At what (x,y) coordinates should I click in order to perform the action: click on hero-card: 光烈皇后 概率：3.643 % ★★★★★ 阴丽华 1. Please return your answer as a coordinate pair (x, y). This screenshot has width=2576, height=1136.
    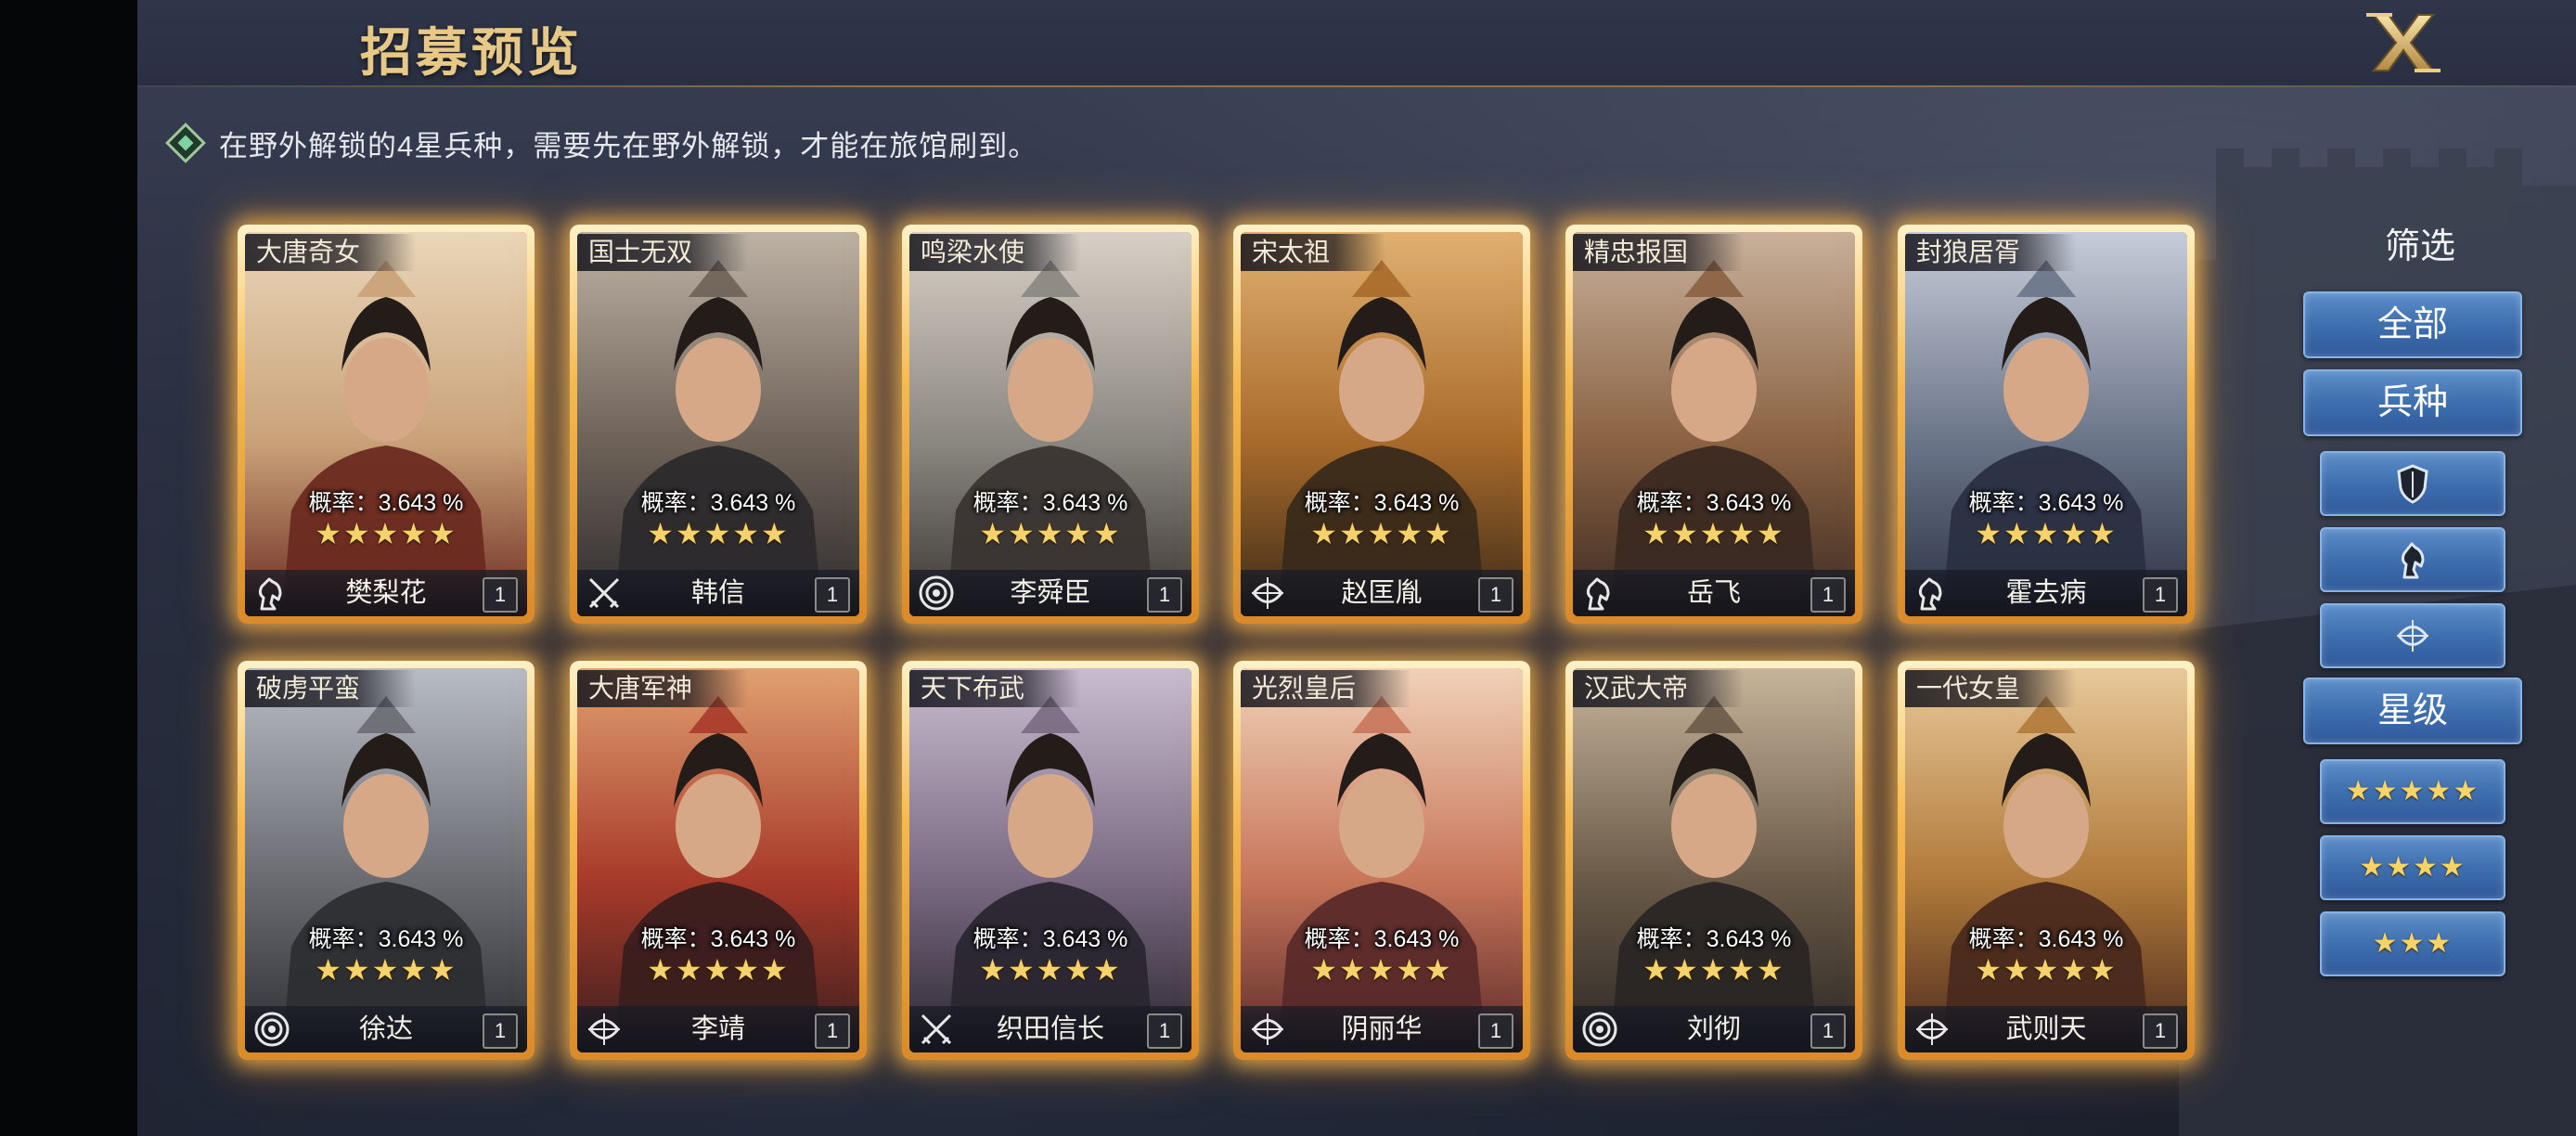
    Looking at the image, I should click on (1381, 860).